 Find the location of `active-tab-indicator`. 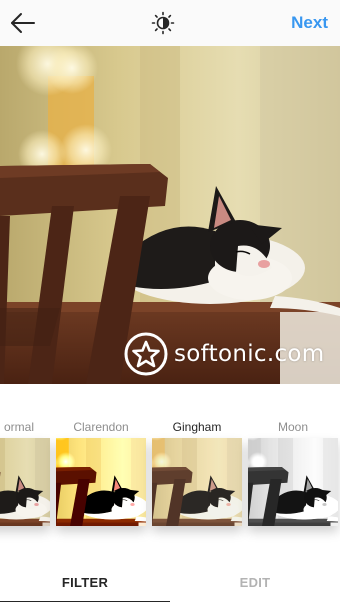

active-tab-indicator is located at coordinates (85, 601).